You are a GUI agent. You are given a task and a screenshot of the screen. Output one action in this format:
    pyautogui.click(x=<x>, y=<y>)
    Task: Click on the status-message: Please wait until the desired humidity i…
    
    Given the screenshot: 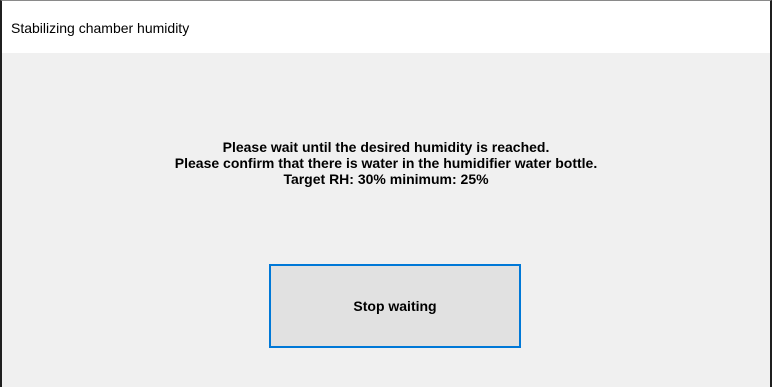 What is the action you would take?
    pyautogui.click(x=386, y=163)
    